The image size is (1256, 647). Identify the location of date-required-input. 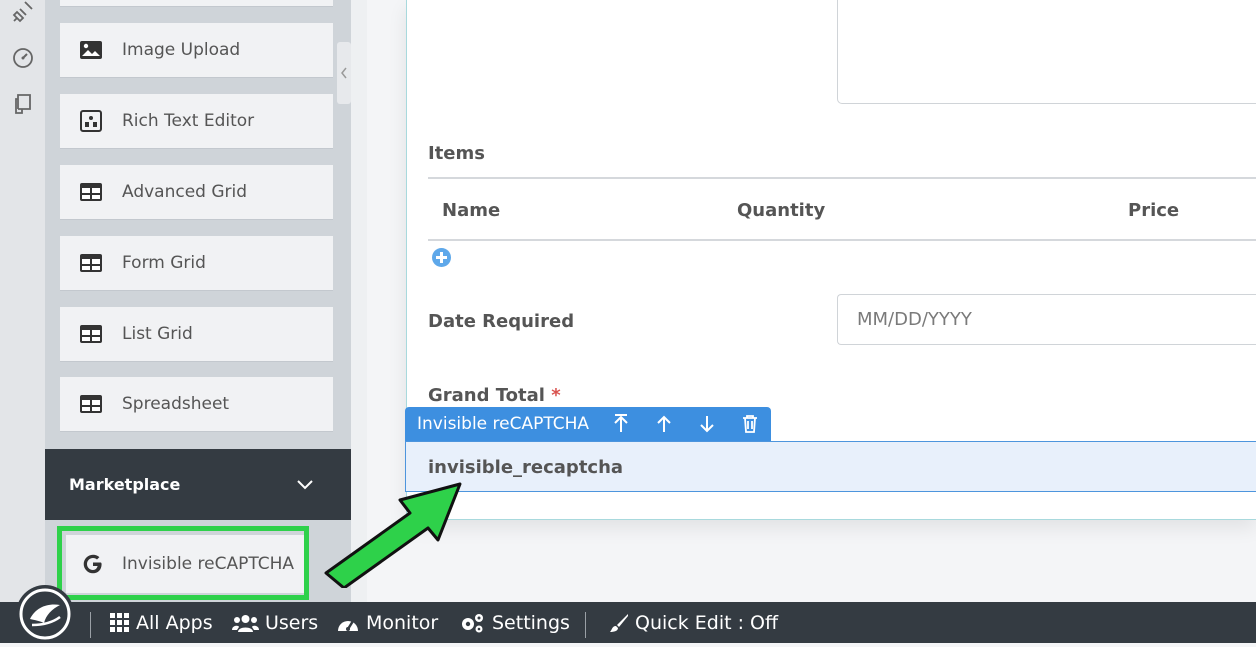
(1046, 319).